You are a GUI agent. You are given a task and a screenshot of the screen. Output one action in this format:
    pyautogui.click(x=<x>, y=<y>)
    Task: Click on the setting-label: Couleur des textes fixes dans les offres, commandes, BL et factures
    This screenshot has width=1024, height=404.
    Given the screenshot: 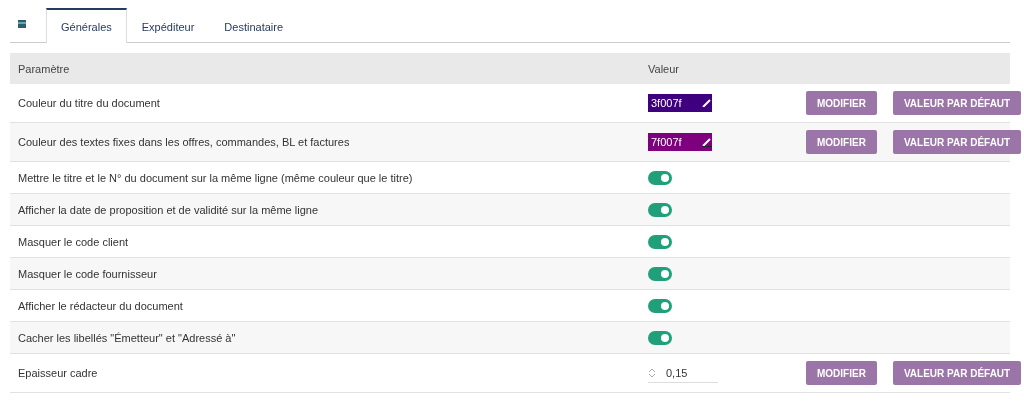 What is the action you would take?
    pyautogui.click(x=184, y=142)
    